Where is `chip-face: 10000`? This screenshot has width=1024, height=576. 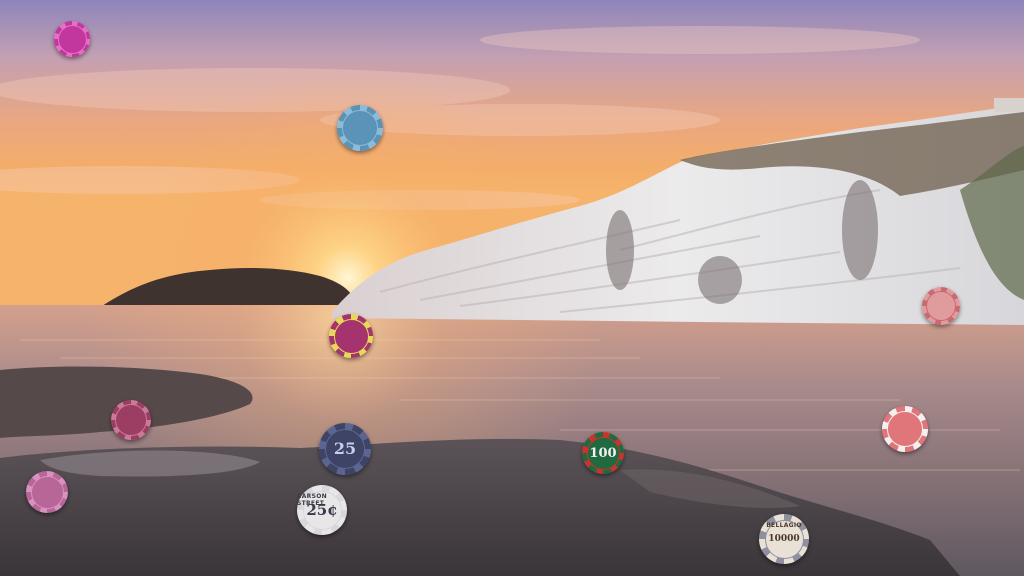 chip-face: 10000 is located at coordinates (784, 539).